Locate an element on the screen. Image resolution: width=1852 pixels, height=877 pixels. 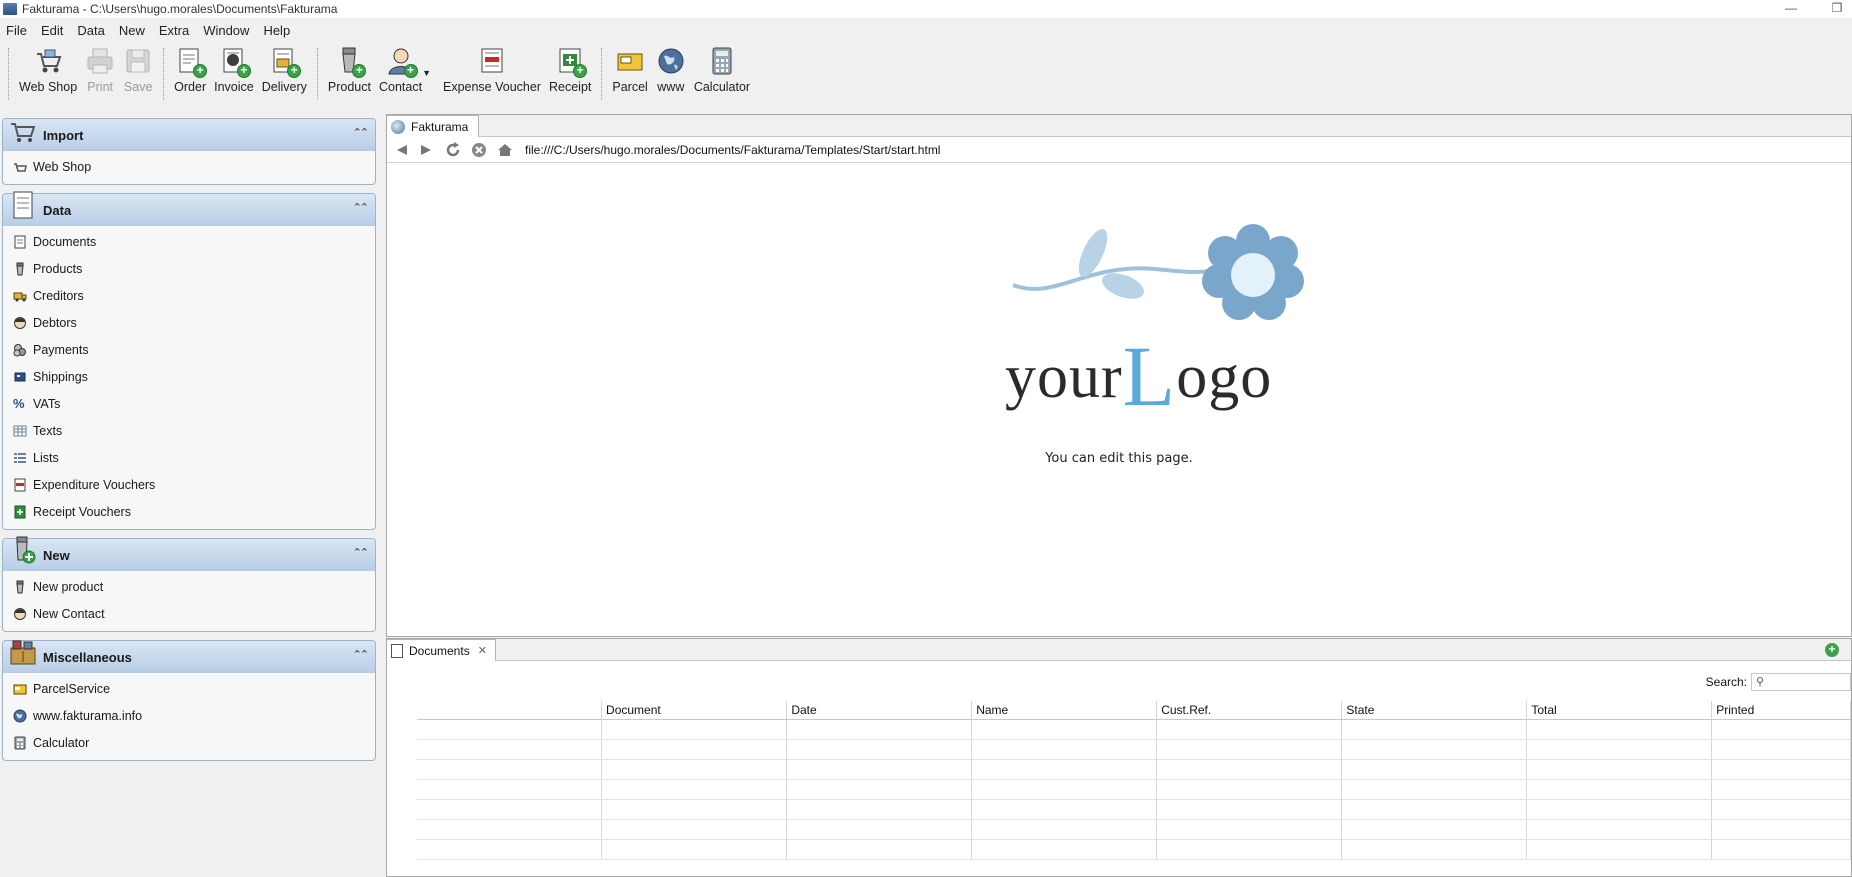
column-header-blank is located at coordinates (510, 710).